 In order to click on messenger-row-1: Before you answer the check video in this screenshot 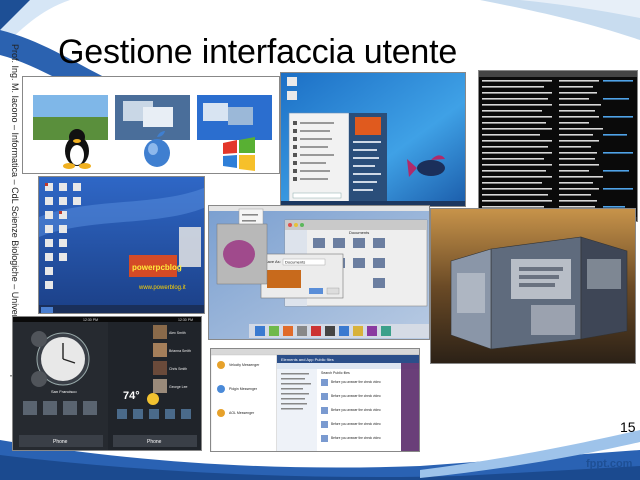, I will do `click(356, 382)`.